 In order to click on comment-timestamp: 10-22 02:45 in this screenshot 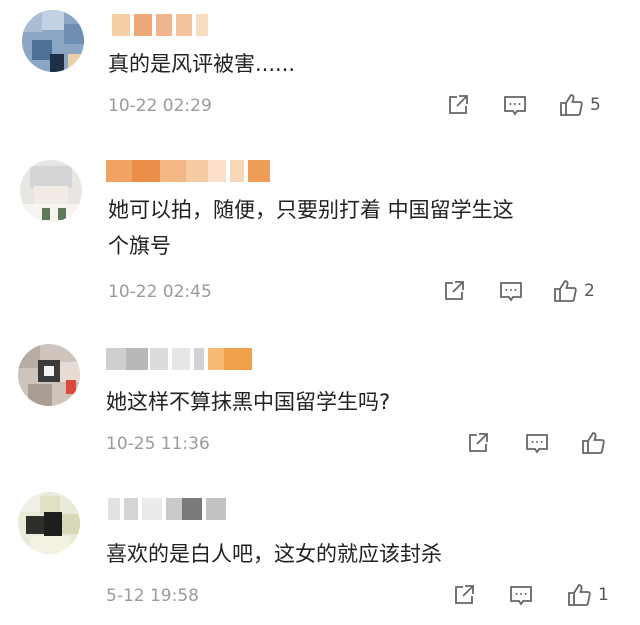, I will do `click(160, 292)`.